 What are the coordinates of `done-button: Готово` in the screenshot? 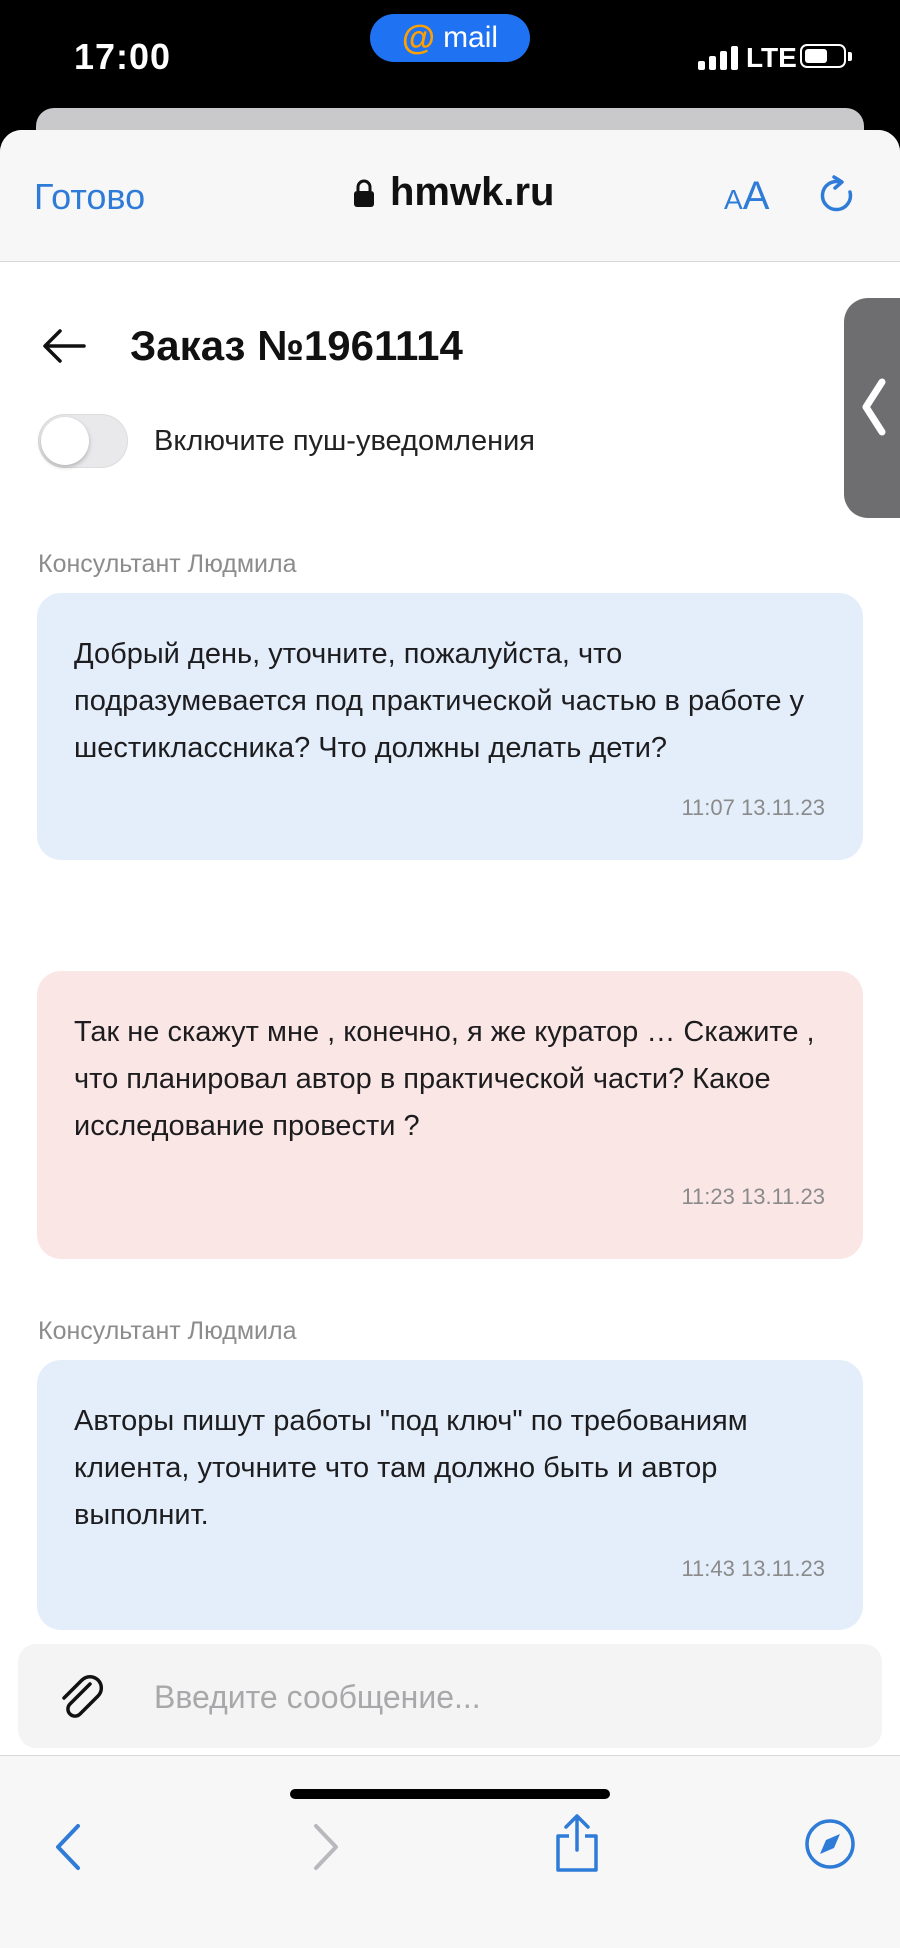 It's located at (89, 197).